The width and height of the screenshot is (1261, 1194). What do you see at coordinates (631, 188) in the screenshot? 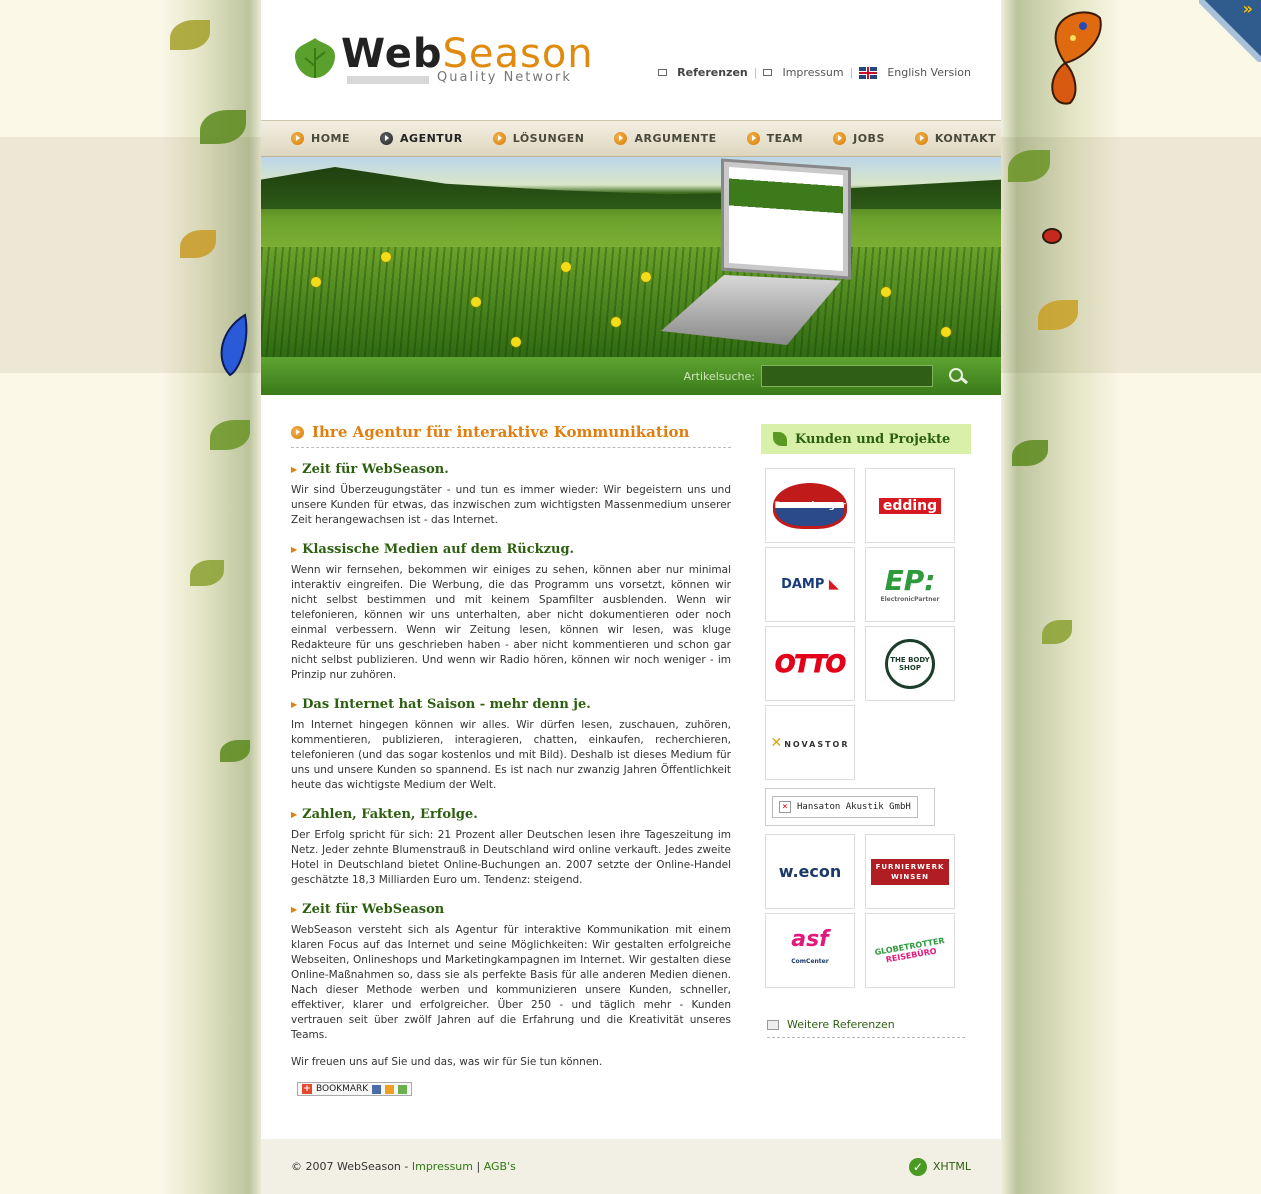
I see `hero-forest` at bounding box center [631, 188].